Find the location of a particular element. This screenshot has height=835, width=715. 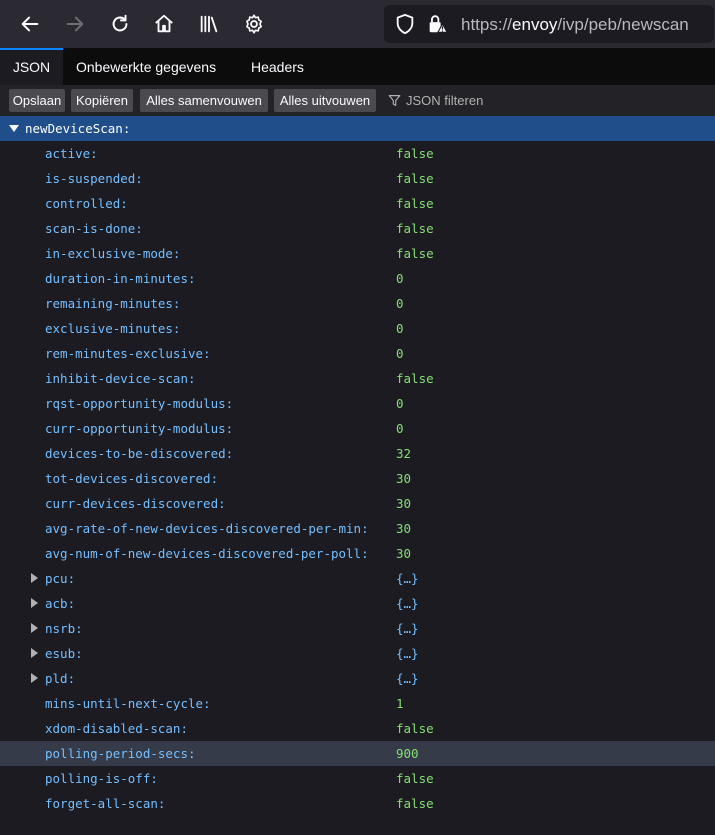

json-key: remaining-minutes: is located at coordinates (113, 303).